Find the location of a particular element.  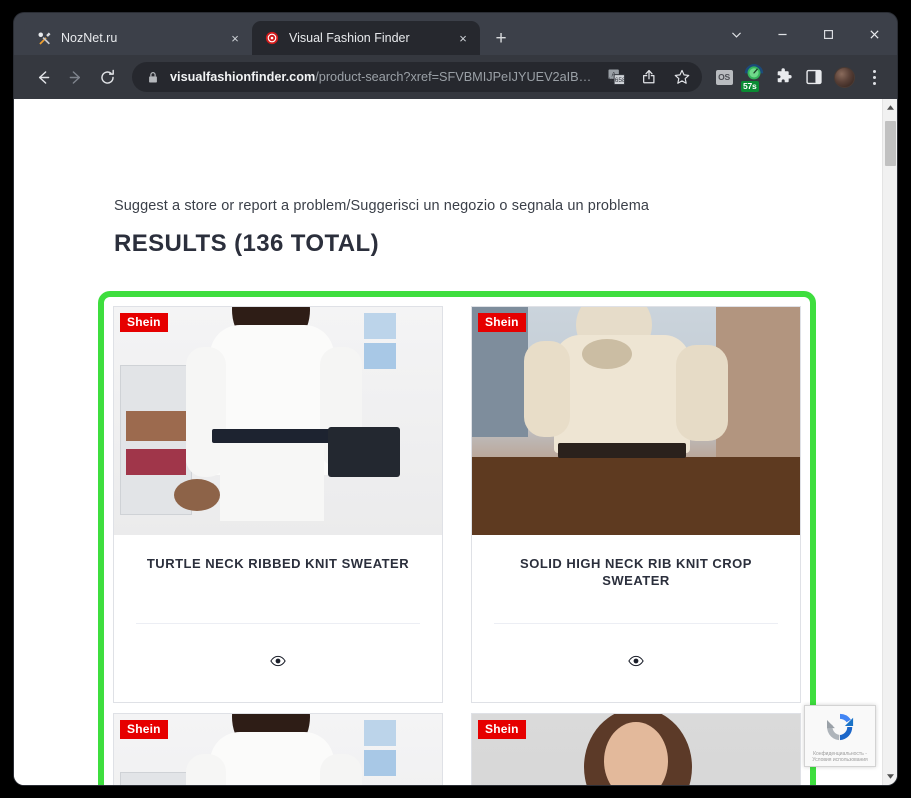

reload-button is located at coordinates (107, 77).